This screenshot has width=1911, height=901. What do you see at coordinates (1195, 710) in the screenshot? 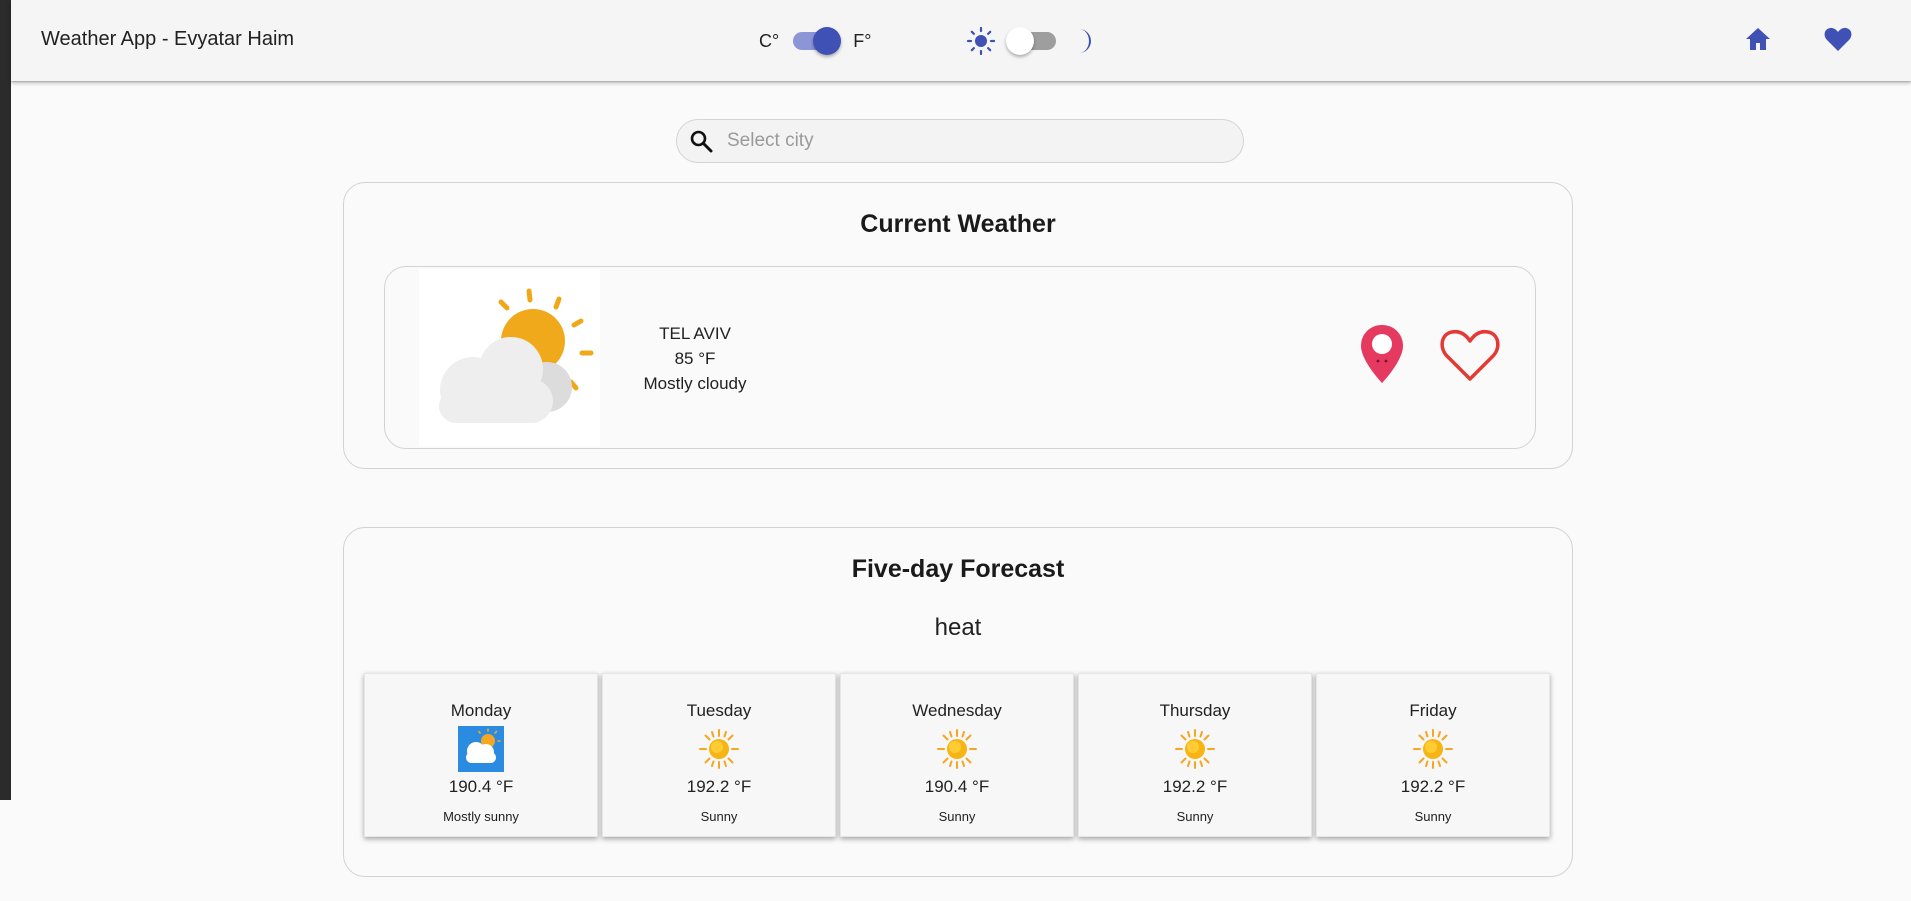
I see `day-name: Thursday` at bounding box center [1195, 710].